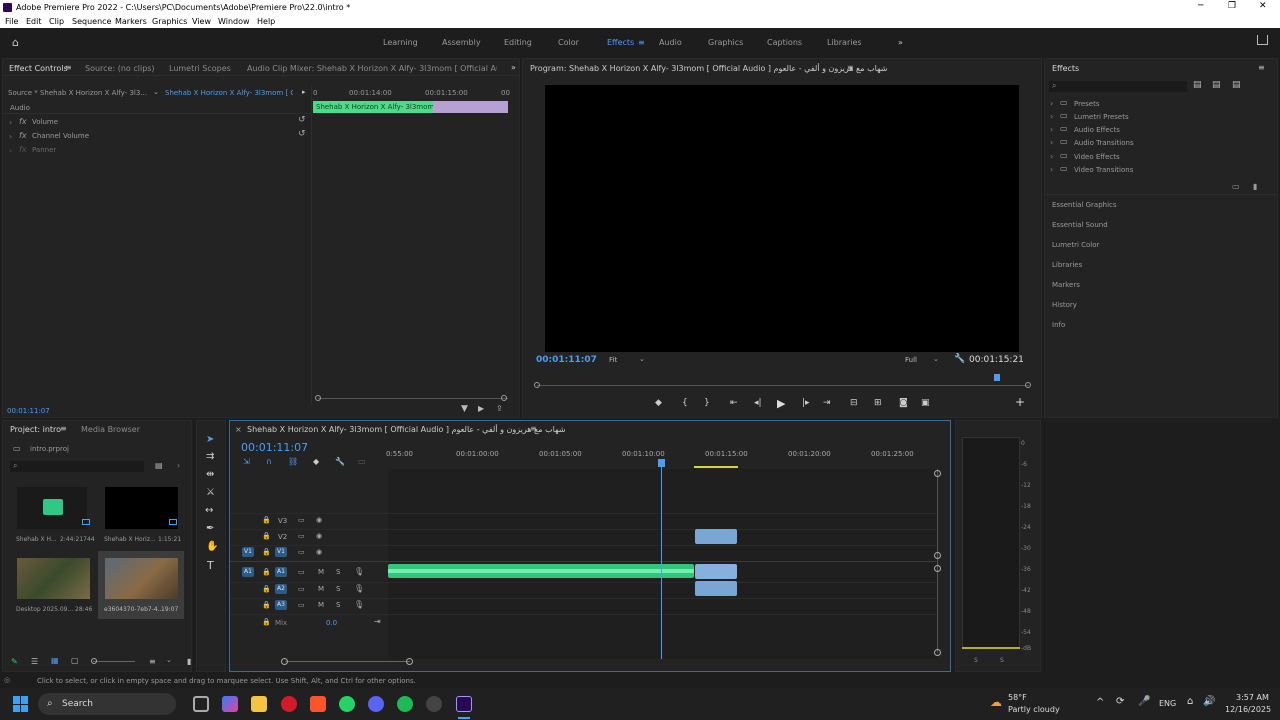 This screenshot has width=1280, height=720. Describe the element at coordinates (210, 492) in the screenshot. I see `razor-tool-icon: ⚔` at that location.